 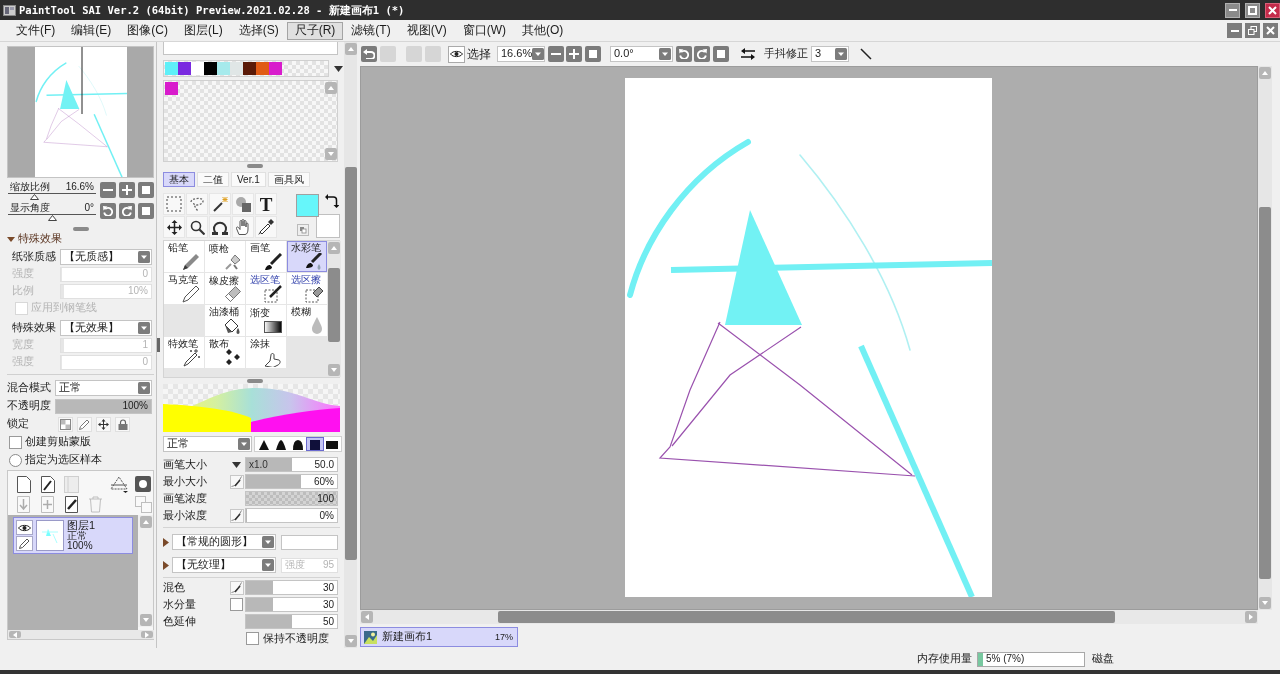 What do you see at coordinates (225, 256) in the screenshot?
I see `brush-preset: 喷枪` at bounding box center [225, 256].